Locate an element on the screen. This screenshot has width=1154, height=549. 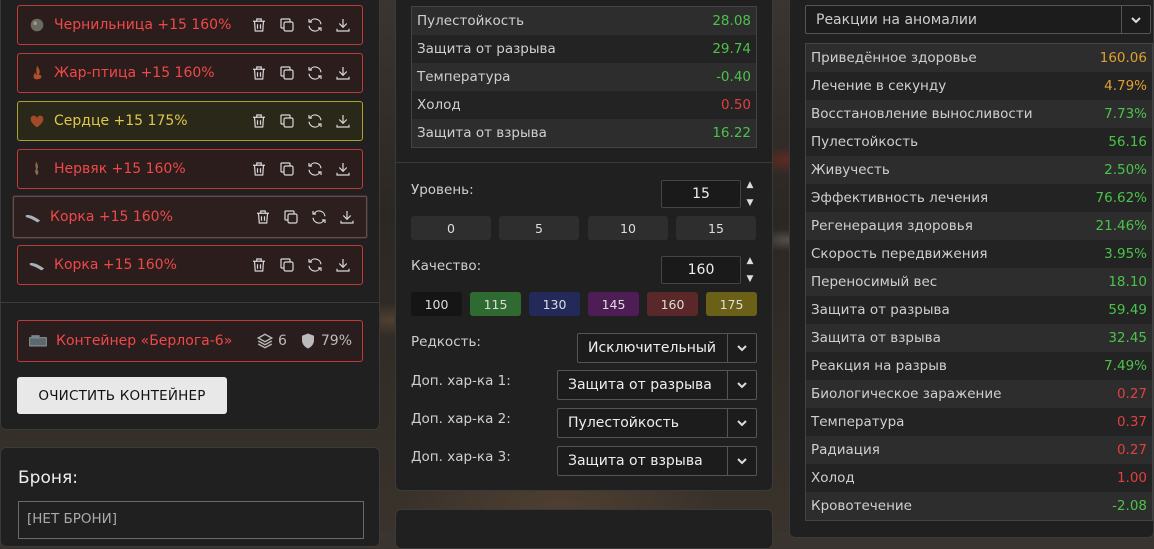
category-select: Реакции на аномалии is located at coordinates (978, 19).